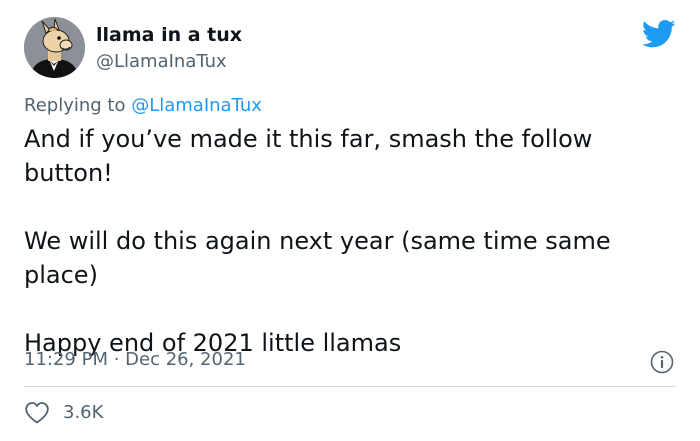 The width and height of the screenshot is (700, 441). Describe the element at coordinates (161, 62) in the screenshot. I see `author-handle: @LlamaInaTux` at that location.